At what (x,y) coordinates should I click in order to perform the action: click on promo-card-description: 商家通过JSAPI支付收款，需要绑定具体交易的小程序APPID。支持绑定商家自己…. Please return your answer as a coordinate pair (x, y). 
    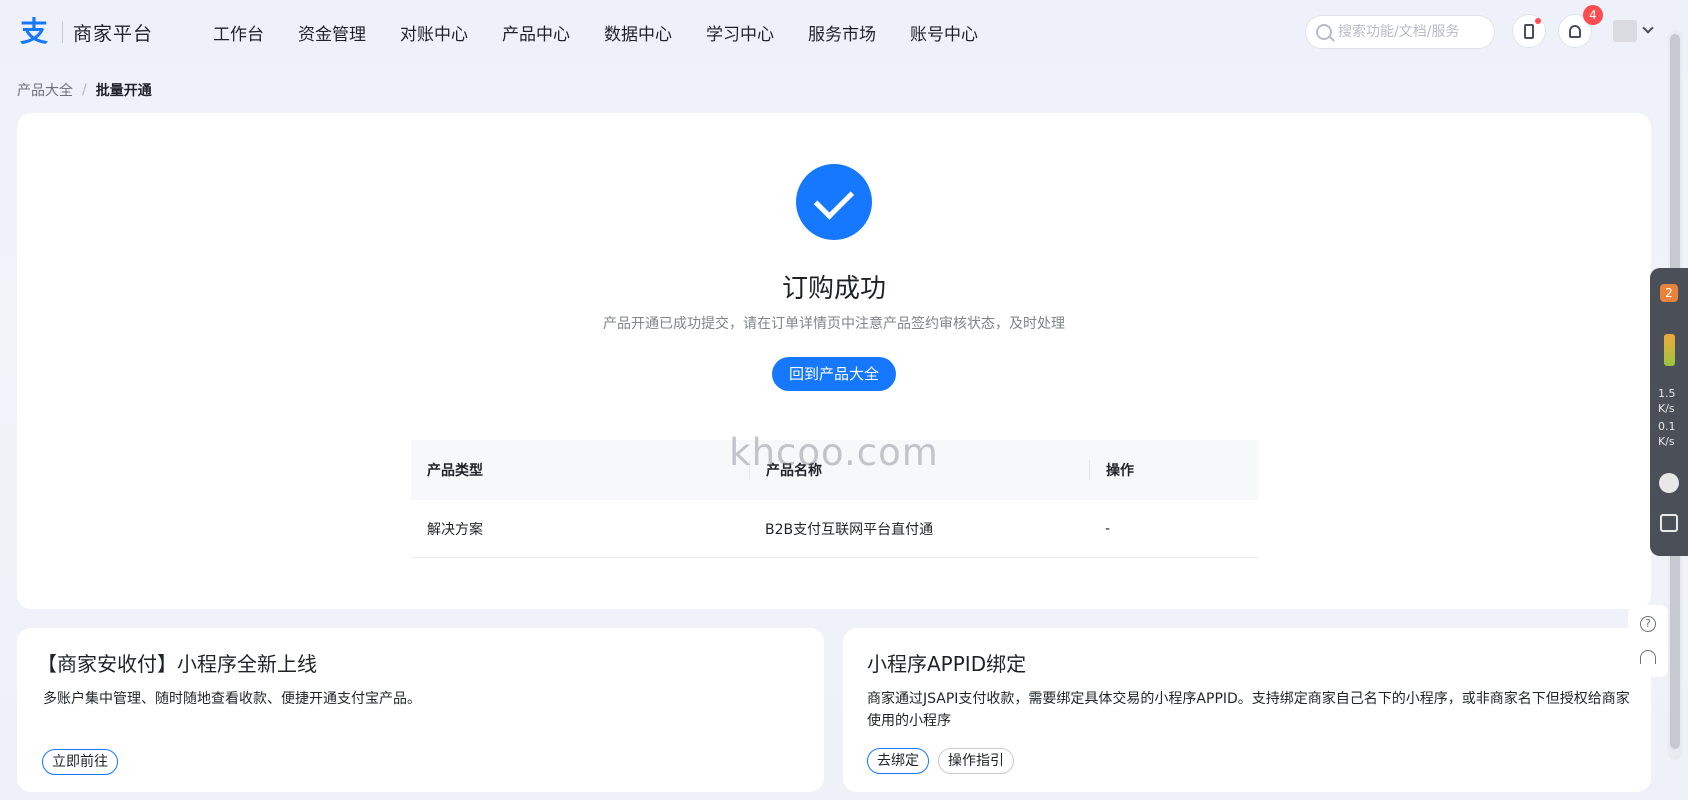
    Looking at the image, I should click on (1248, 710).